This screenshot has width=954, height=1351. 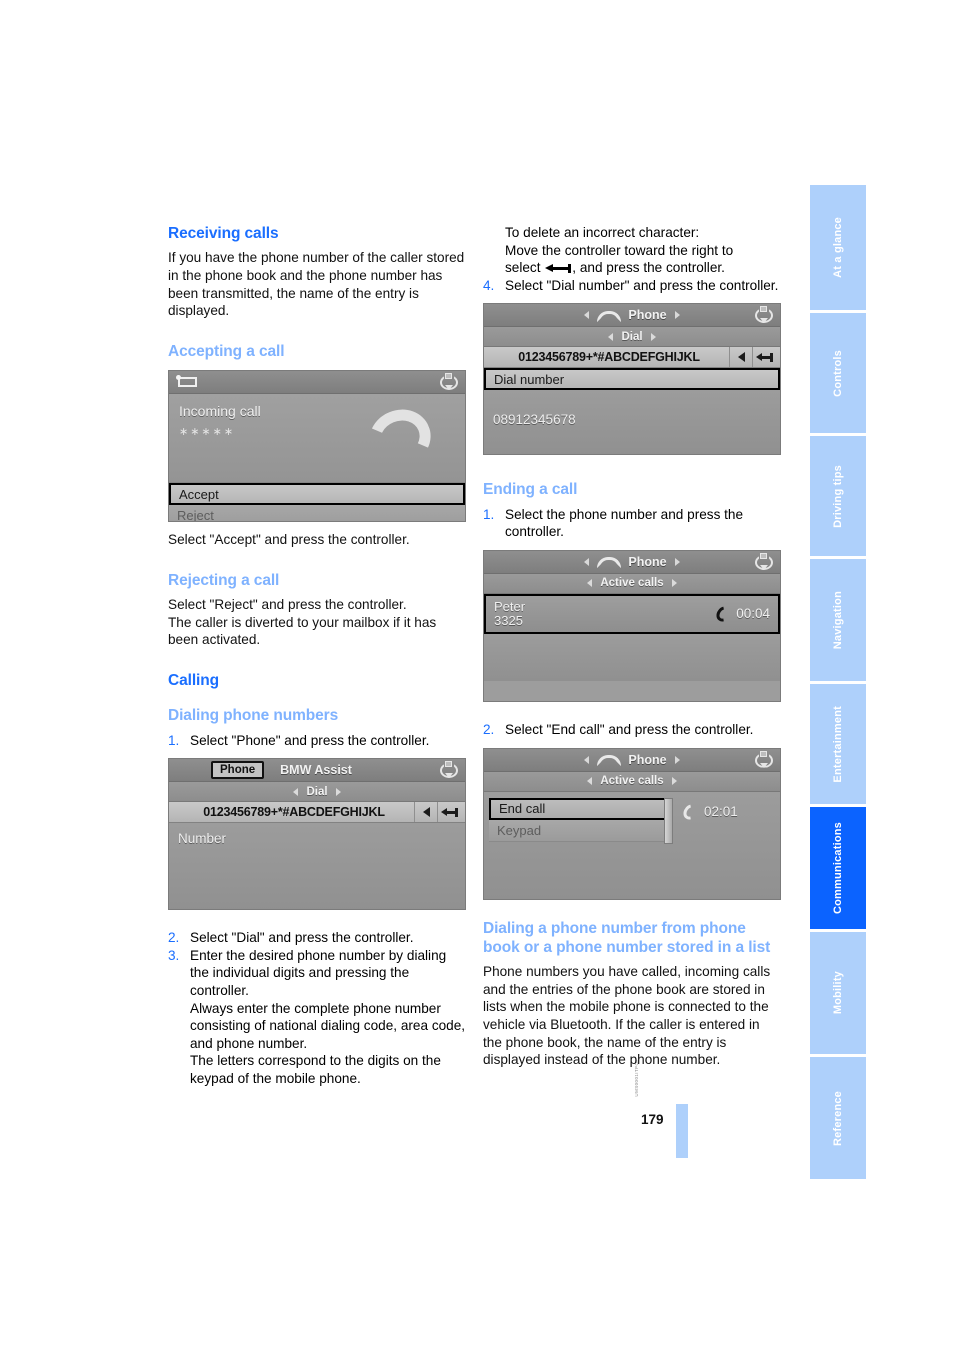 I want to click on sidebar-tab-label: At a glance, so click(x=838, y=247).